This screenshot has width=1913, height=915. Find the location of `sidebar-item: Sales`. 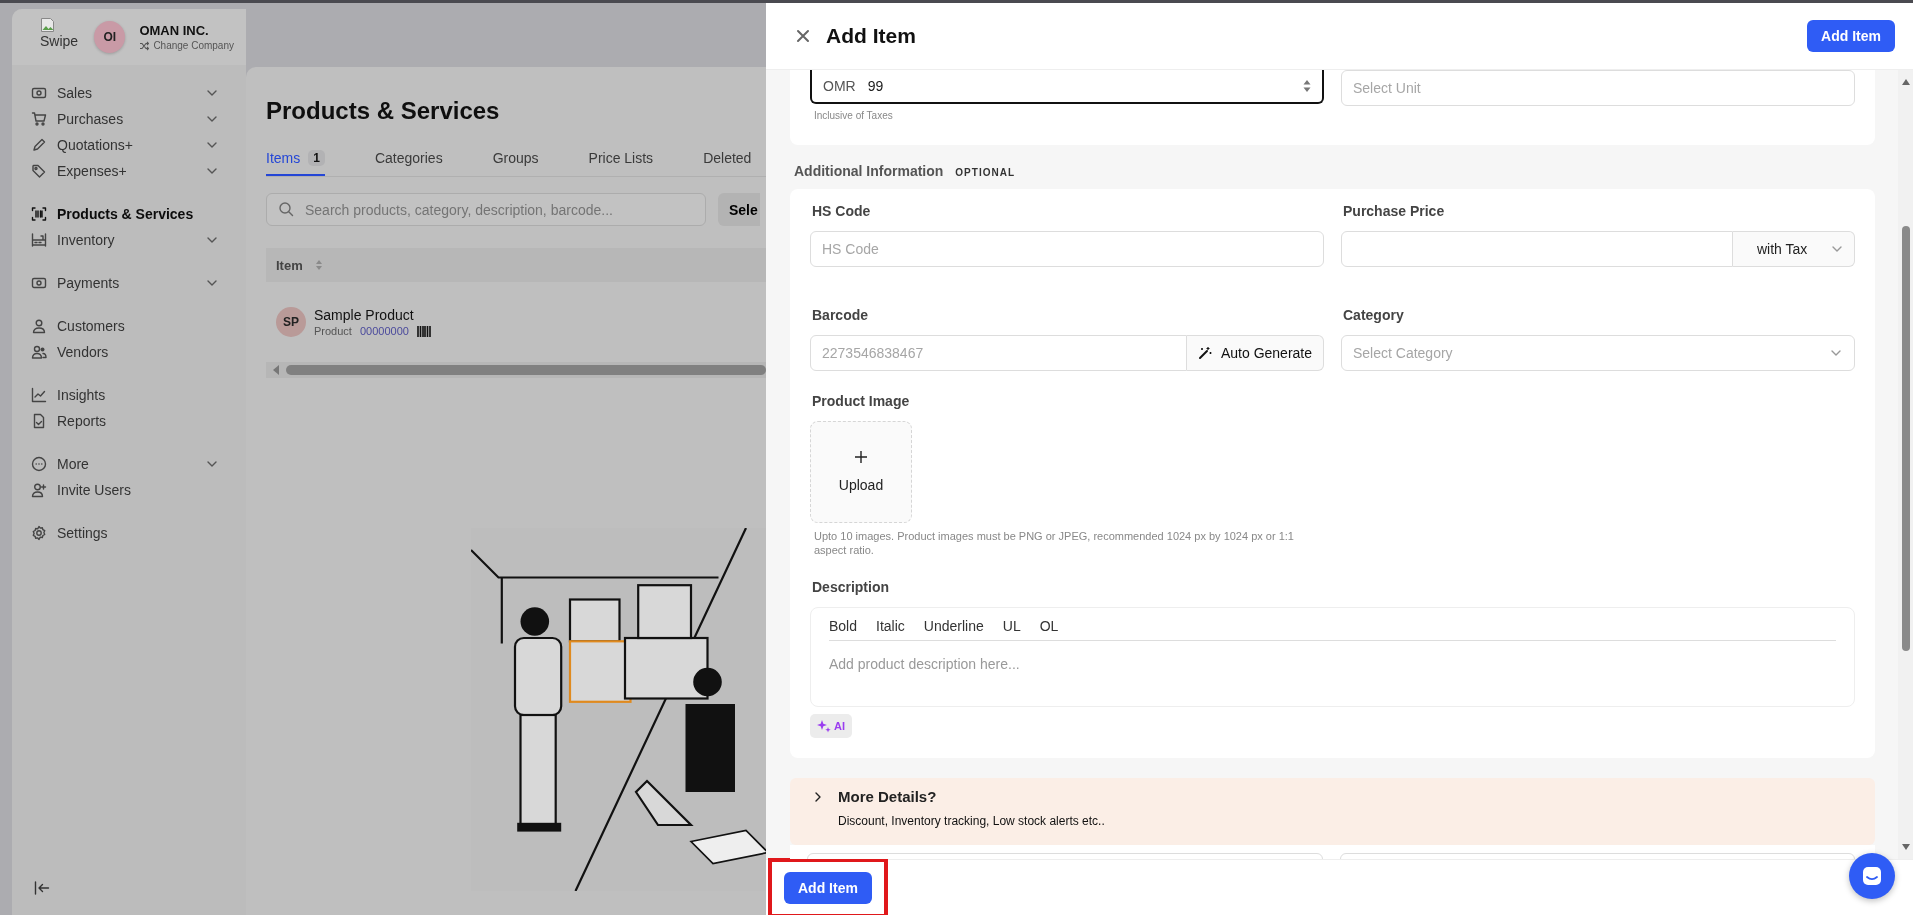

sidebar-item: Sales is located at coordinates (125, 93).